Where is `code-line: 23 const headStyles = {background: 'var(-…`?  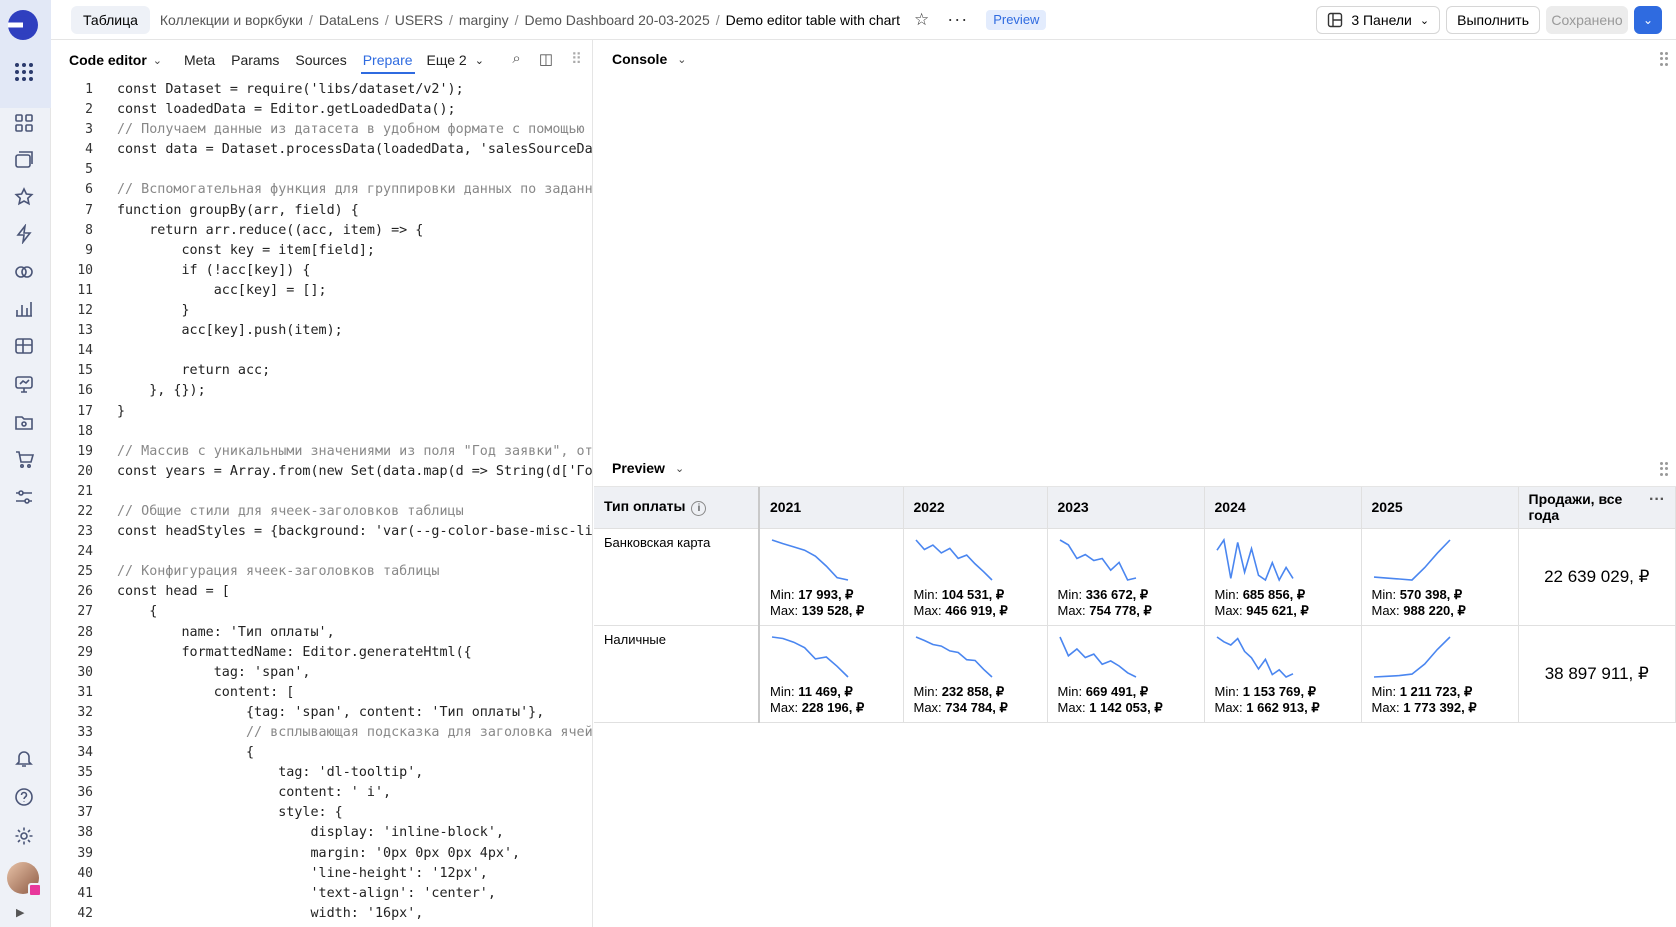 code-line: 23 const headStyles = {background: 'var(-… is located at coordinates (321, 532).